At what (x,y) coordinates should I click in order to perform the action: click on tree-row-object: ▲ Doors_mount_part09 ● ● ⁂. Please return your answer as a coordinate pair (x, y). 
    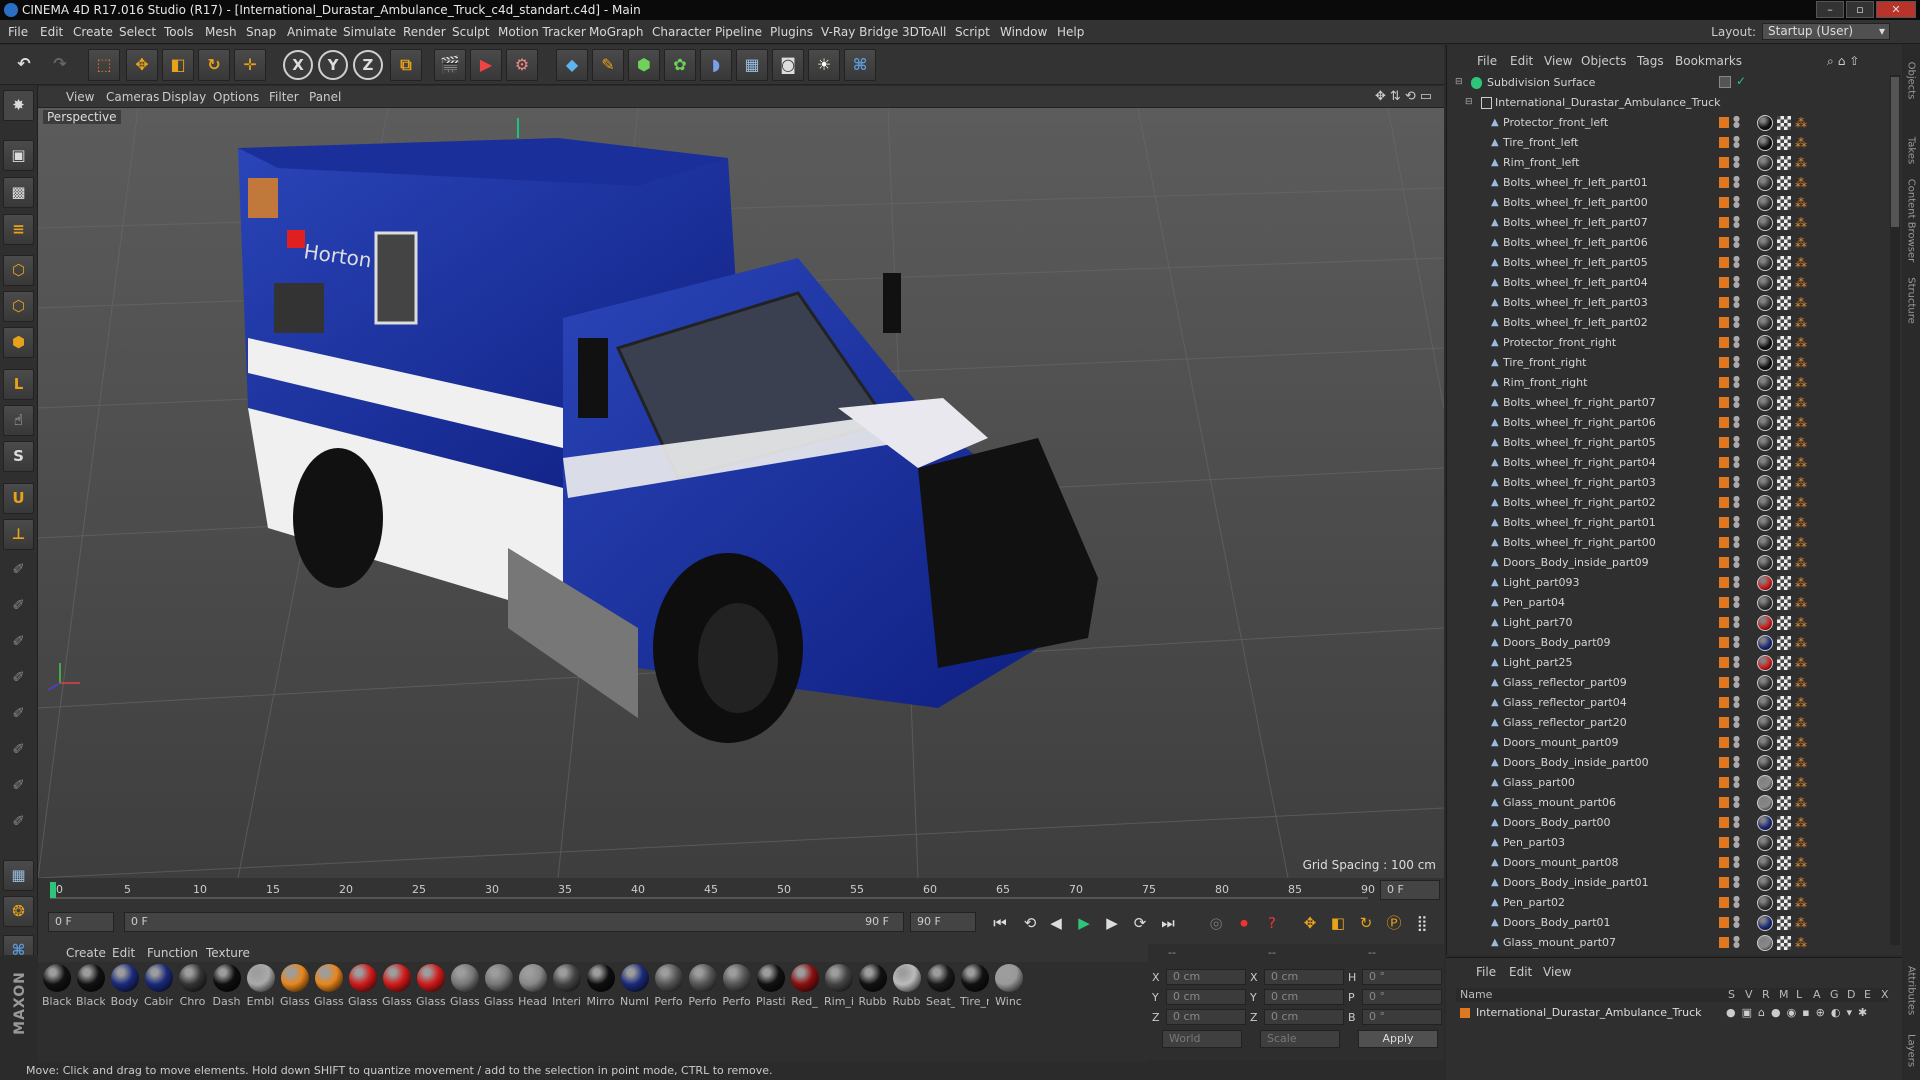
    Looking at the image, I should click on (1667, 743).